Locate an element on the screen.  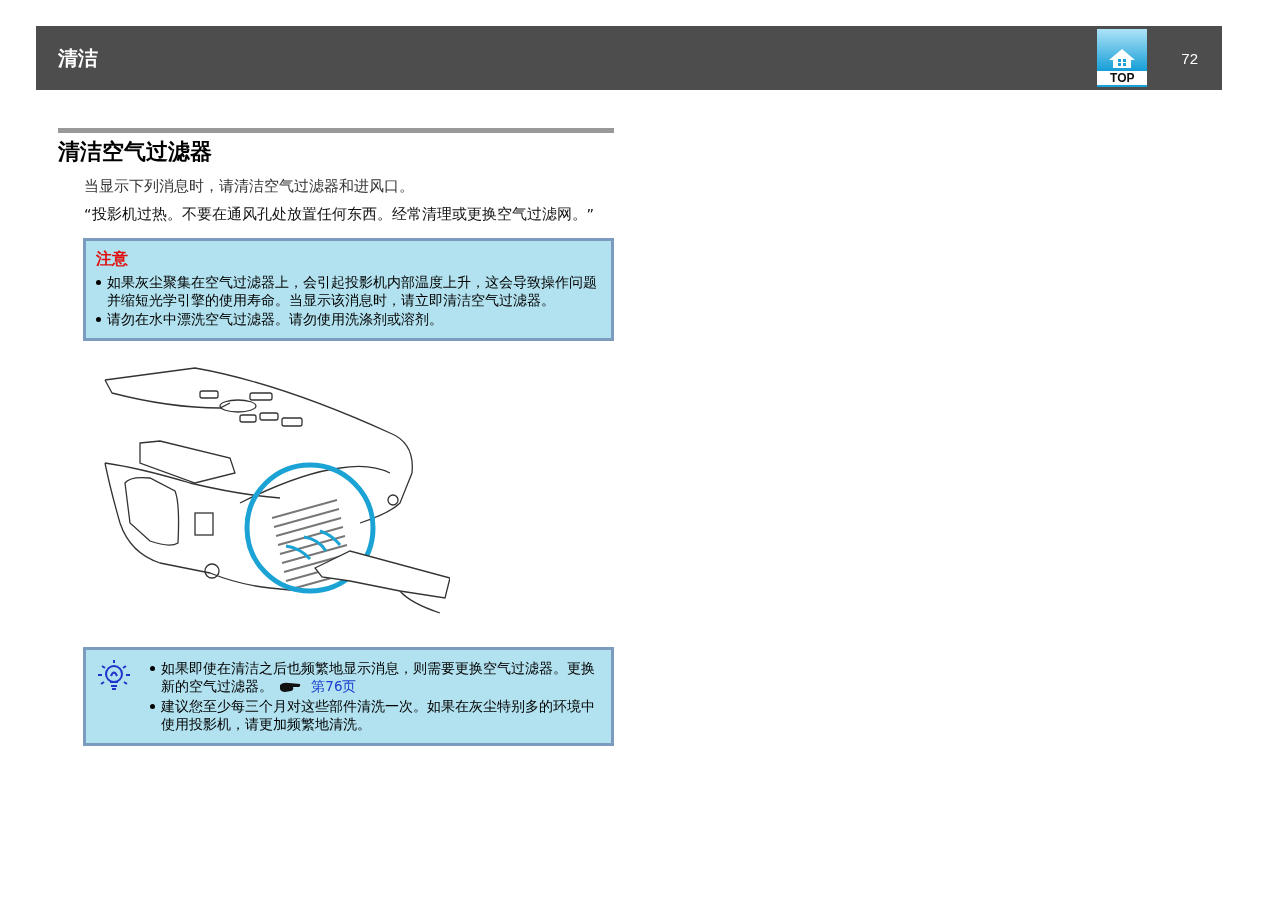
page-number: 72 is located at coordinates (1189, 58).